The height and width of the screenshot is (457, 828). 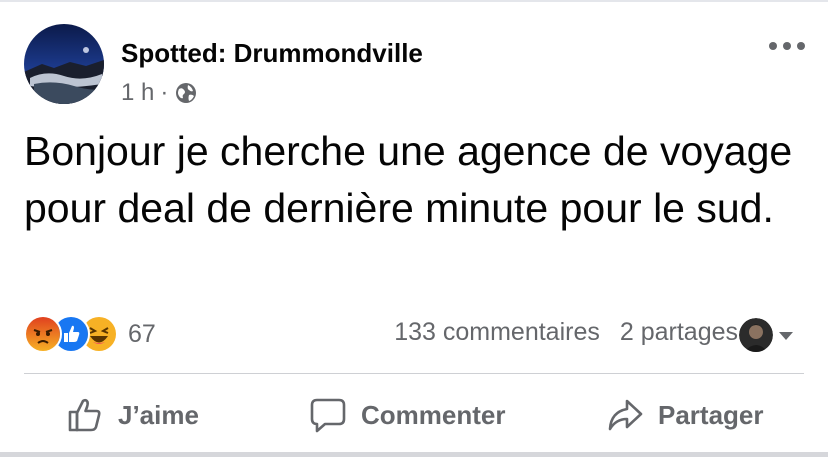 I want to click on like-button: J’aime, so click(x=132, y=415).